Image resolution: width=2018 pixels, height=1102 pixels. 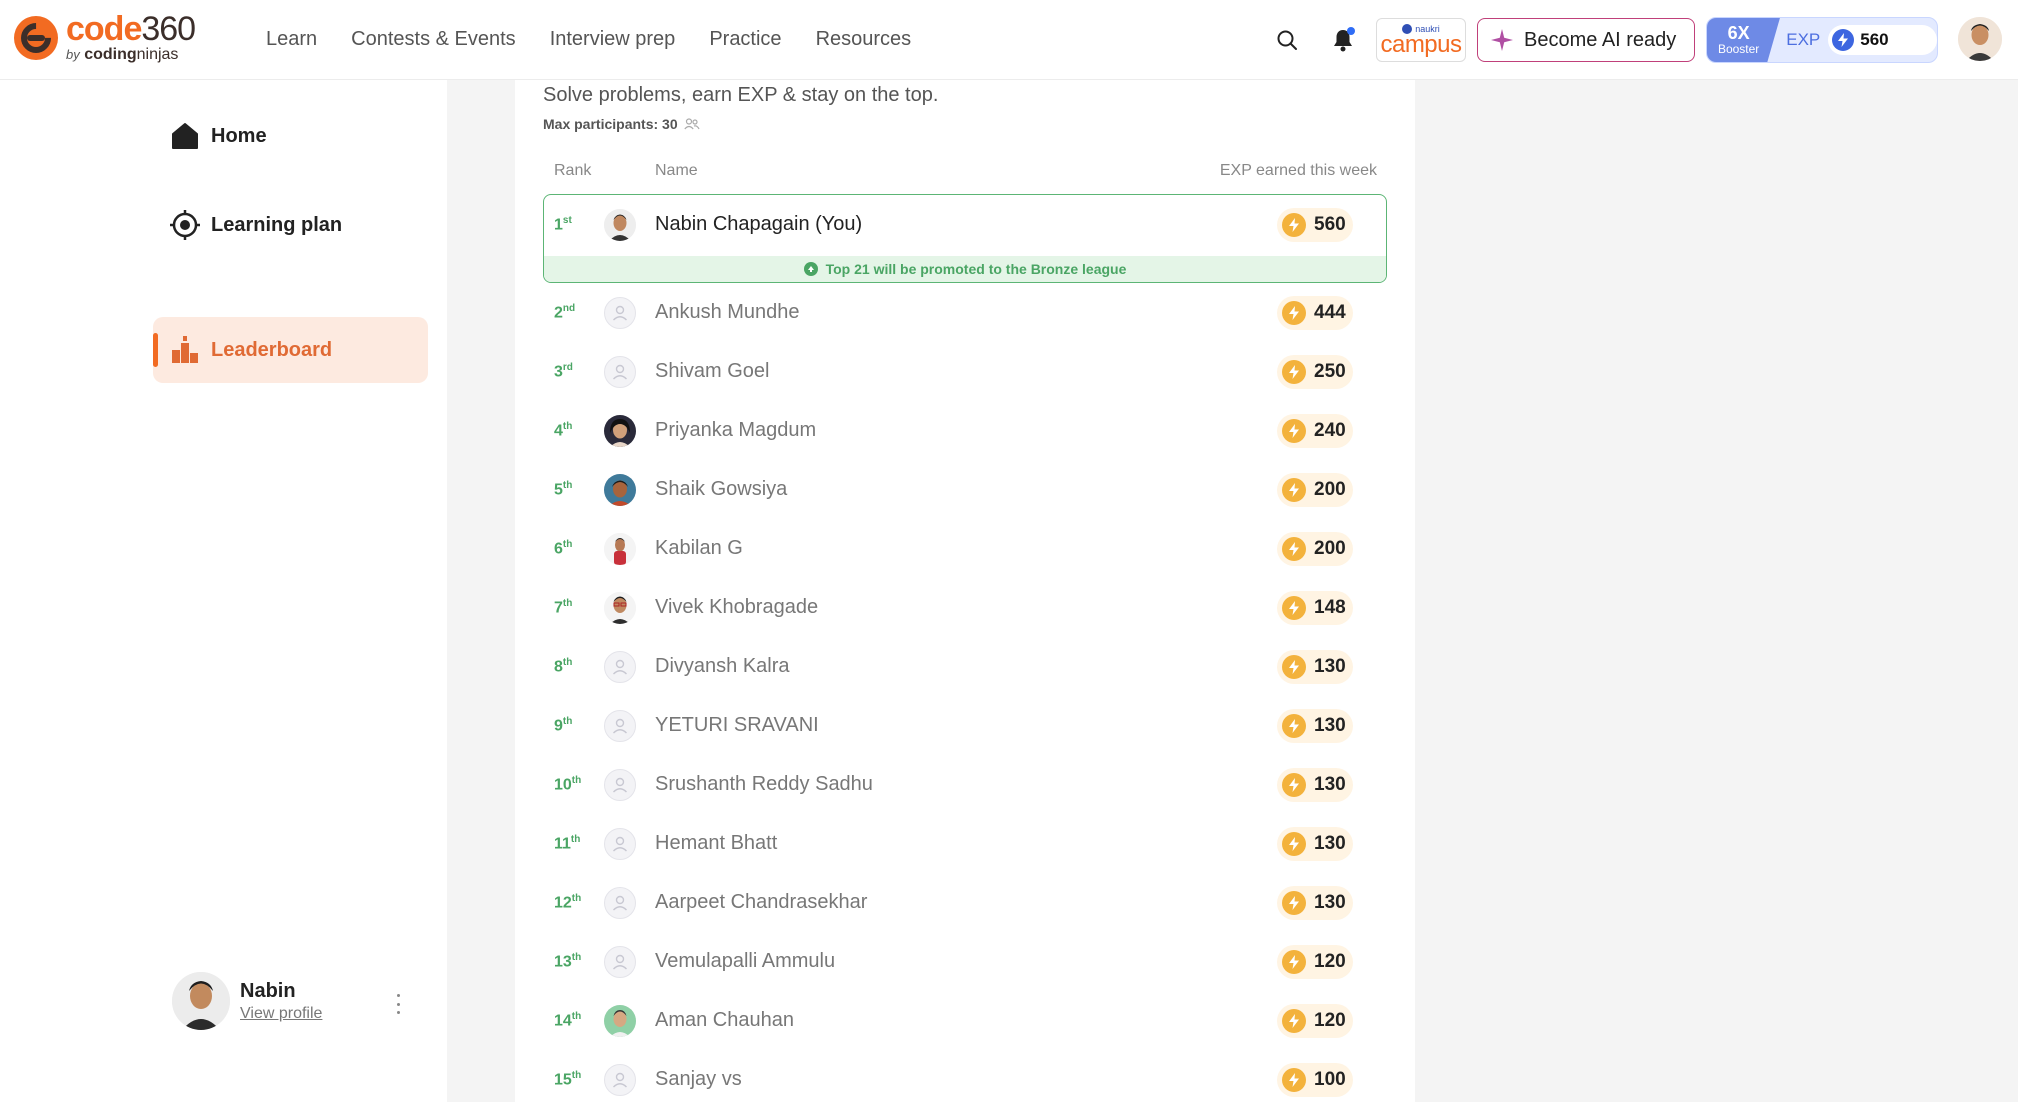 What do you see at coordinates (722, 666) in the screenshot?
I see `player-name: Divyansh Kalra` at bounding box center [722, 666].